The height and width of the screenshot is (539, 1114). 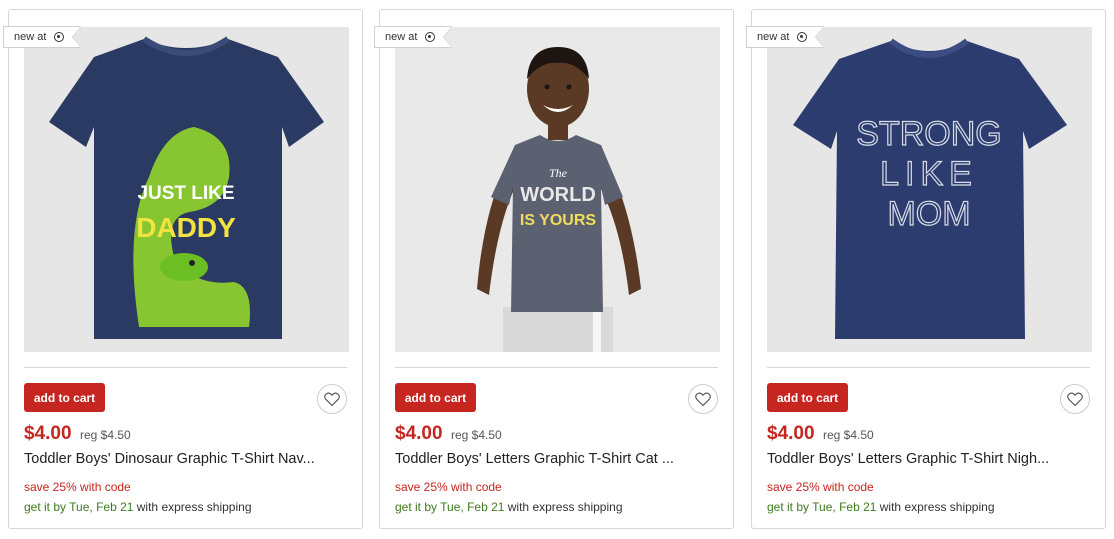 I want to click on shirt-text-line-3: IS YOURS, so click(x=558, y=220).